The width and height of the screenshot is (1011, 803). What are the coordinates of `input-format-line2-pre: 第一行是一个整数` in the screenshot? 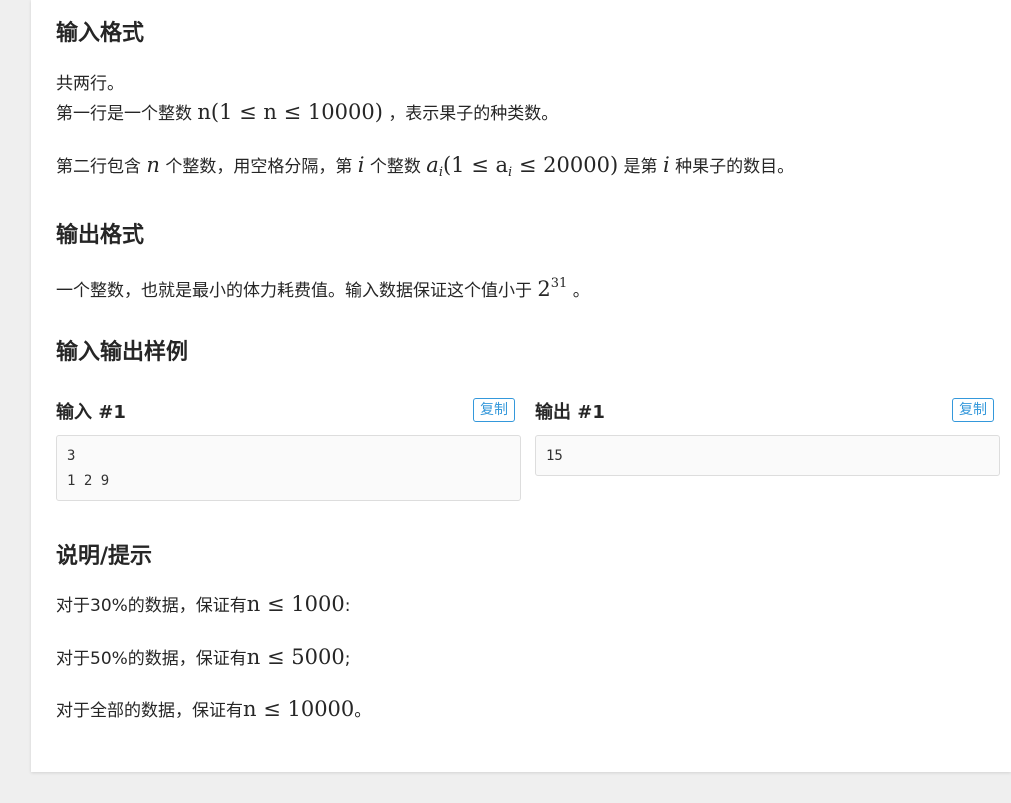 It's located at (124, 114).